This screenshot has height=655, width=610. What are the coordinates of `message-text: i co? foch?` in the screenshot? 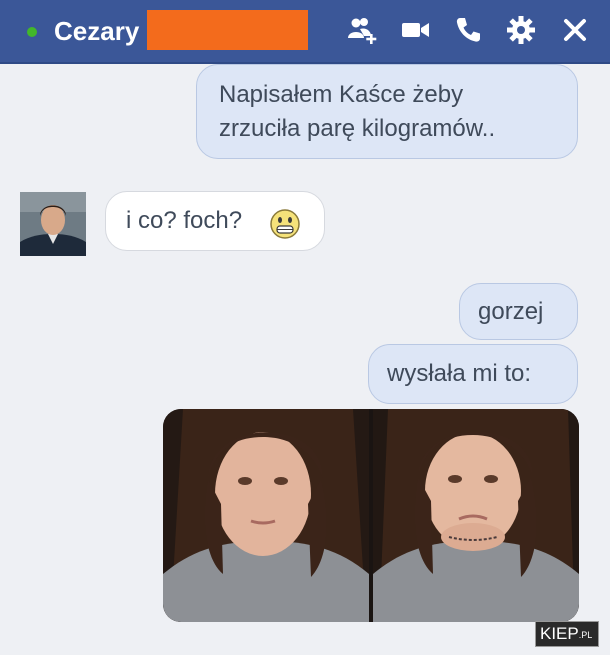 It's located at (184, 220).